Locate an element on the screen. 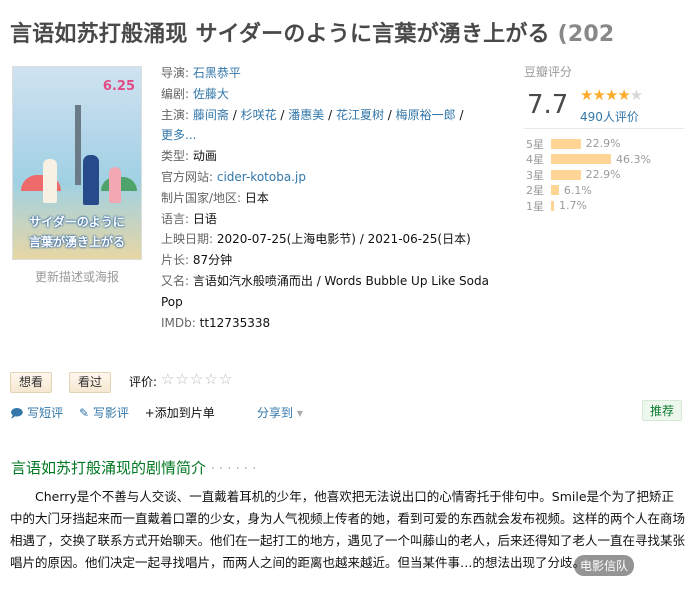  synopsis-dots: · · · · · · is located at coordinates (233, 469).